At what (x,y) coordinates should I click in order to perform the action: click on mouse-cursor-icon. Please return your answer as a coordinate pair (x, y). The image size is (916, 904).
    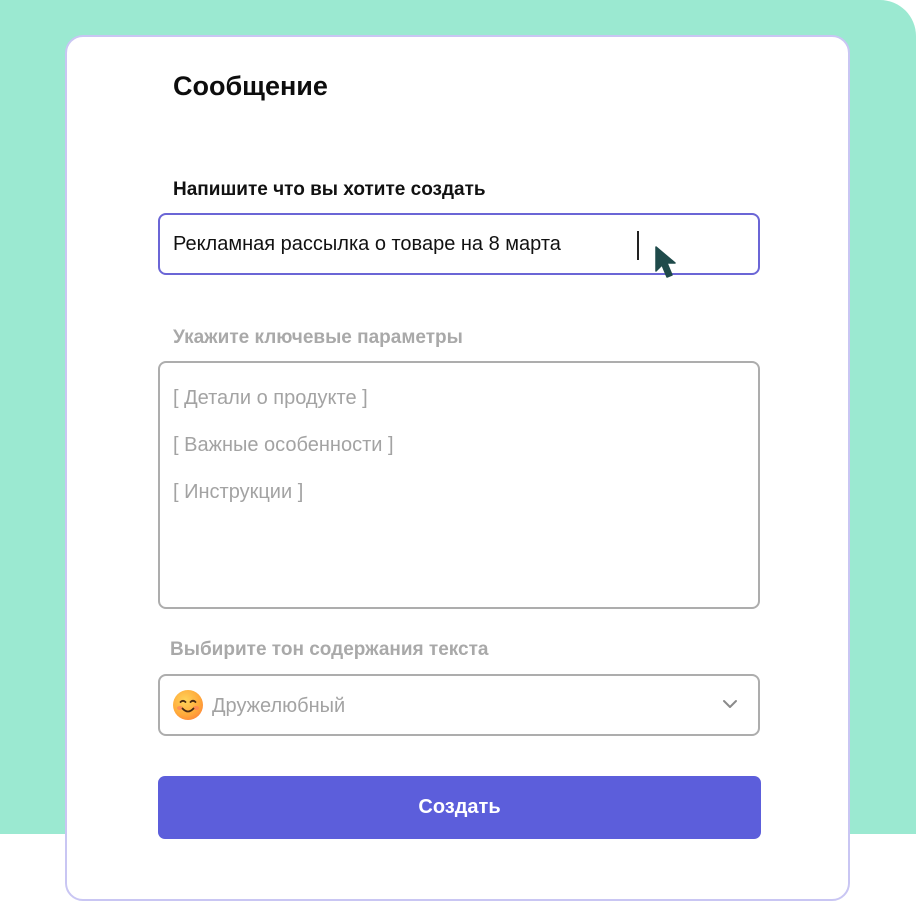
    Looking at the image, I should click on (665, 262).